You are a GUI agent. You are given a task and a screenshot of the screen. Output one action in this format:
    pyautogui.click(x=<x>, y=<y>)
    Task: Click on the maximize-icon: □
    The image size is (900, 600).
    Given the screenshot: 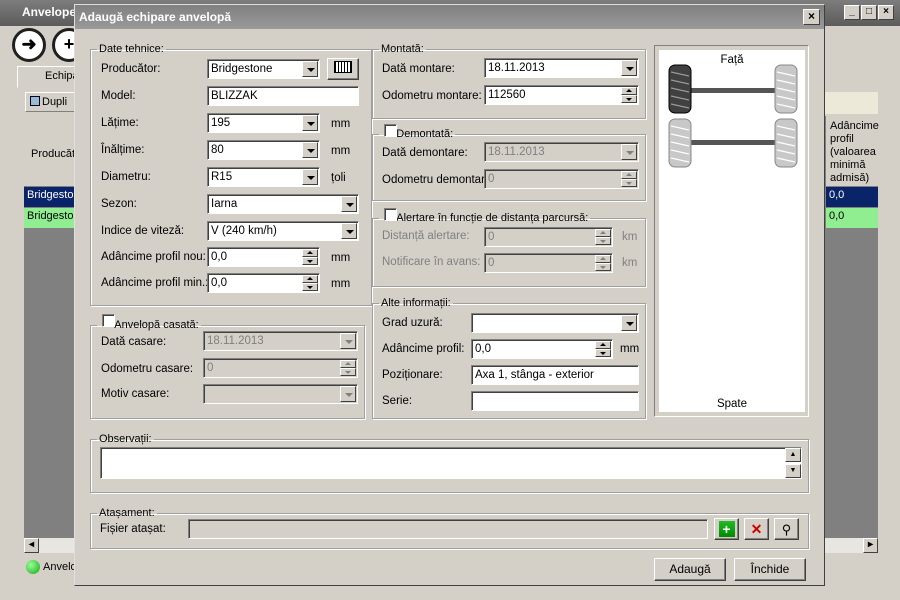 What is the action you would take?
    pyautogui.click(x=869, y=12)
    